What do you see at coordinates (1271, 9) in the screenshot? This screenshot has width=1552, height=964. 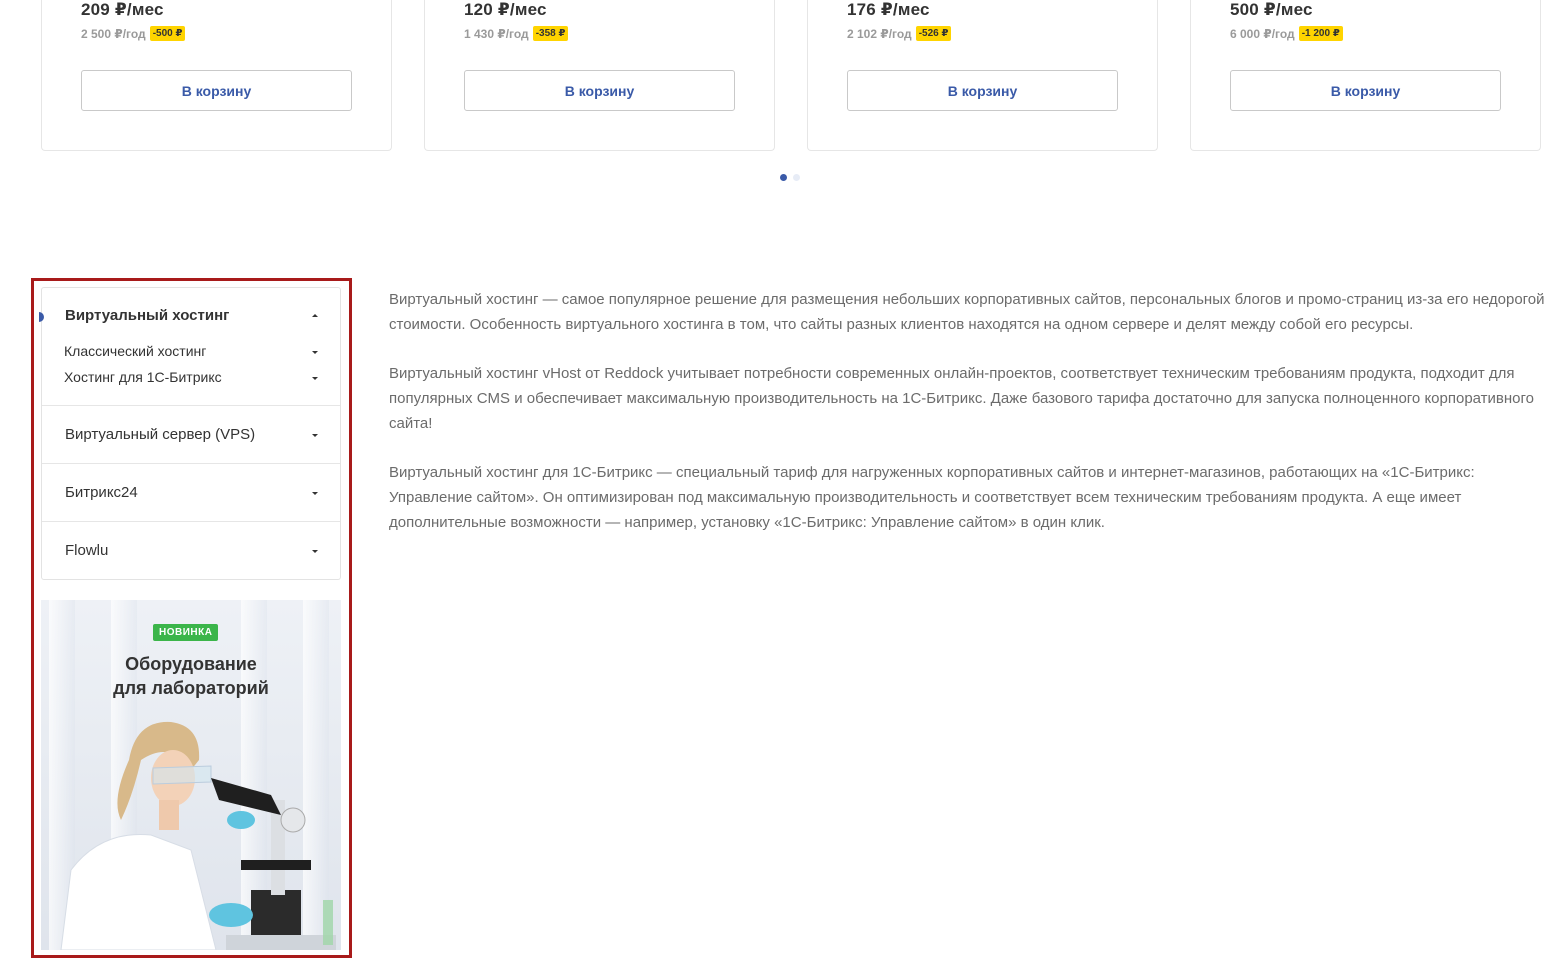 I see `monthly-price: 500 ₽/мес` at bounding box center [1271, 9].